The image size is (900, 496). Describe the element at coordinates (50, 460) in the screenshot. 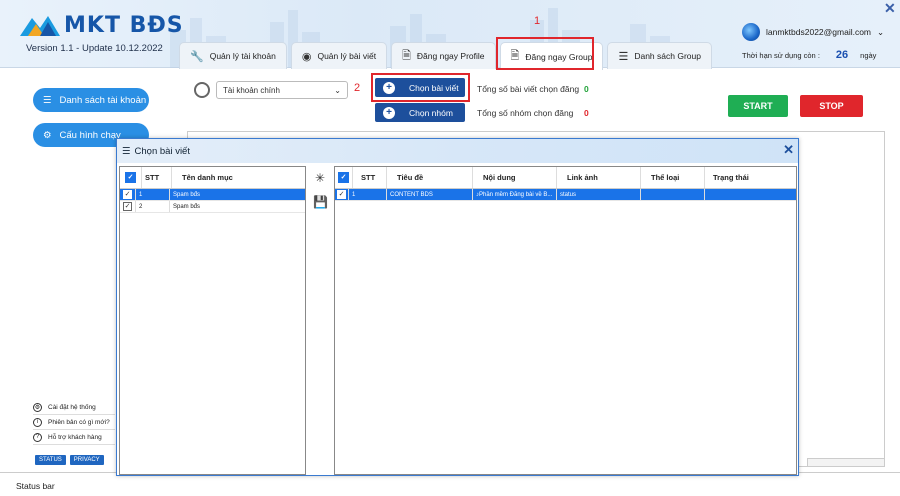

I see `status-badge: STATUS` at that location.